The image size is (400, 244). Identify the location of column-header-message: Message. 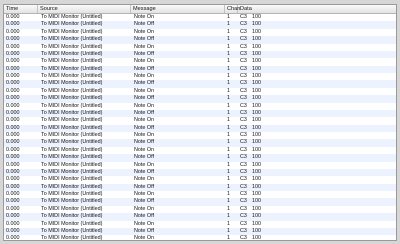
(178, 9).